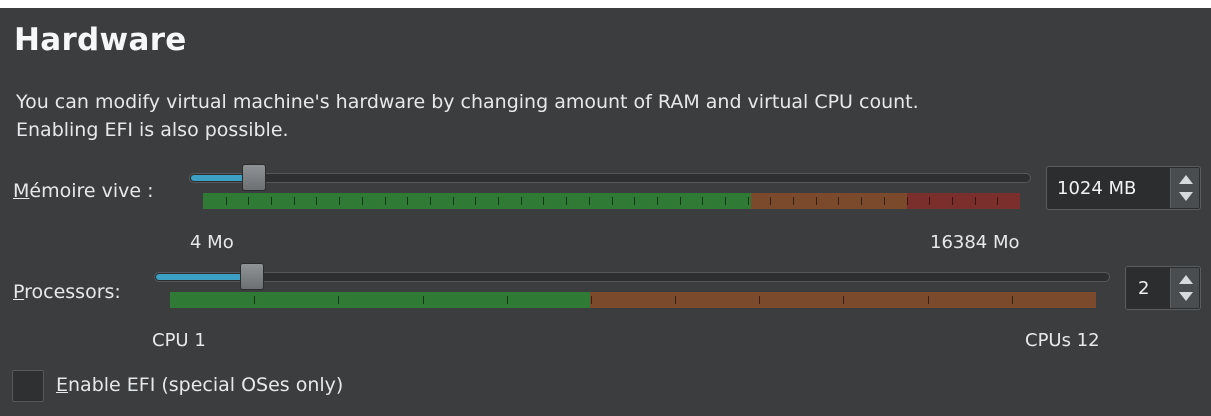 The width and height of the screenshot is (1211, 416). I want to click on processors-label: Processors:, so click(67, 292).